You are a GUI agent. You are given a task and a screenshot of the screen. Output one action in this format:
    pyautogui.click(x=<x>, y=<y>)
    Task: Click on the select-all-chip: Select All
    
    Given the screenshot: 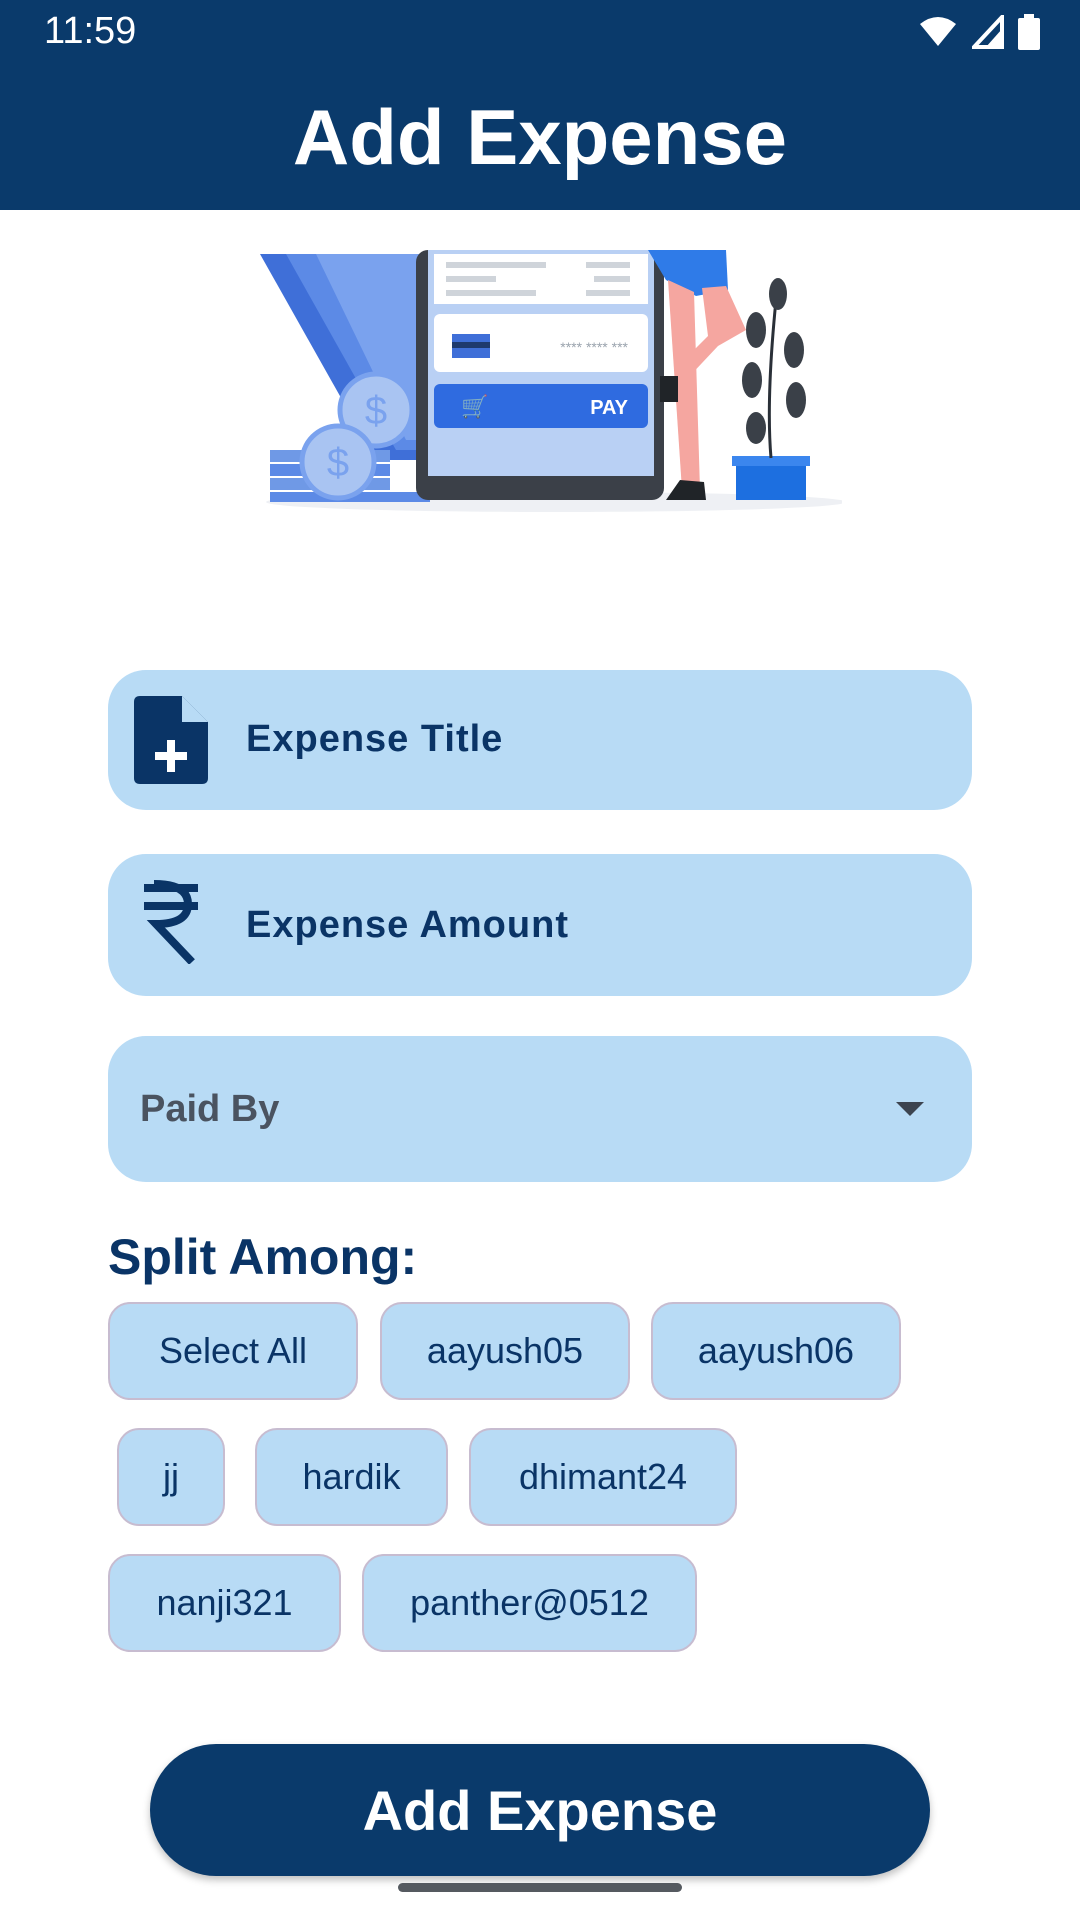 What is the action you would take?
    pyautogui.click(x=233, y=1351)
    